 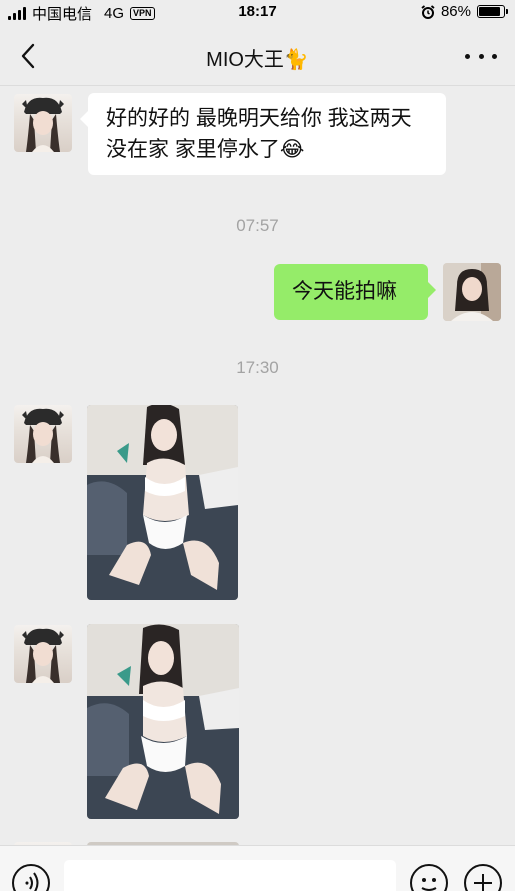 I want to click on message-input, so click(x=230, y=875).